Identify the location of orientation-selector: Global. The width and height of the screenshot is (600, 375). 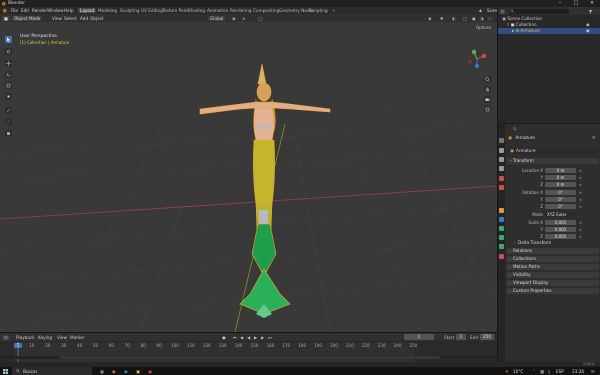
(217, 18).